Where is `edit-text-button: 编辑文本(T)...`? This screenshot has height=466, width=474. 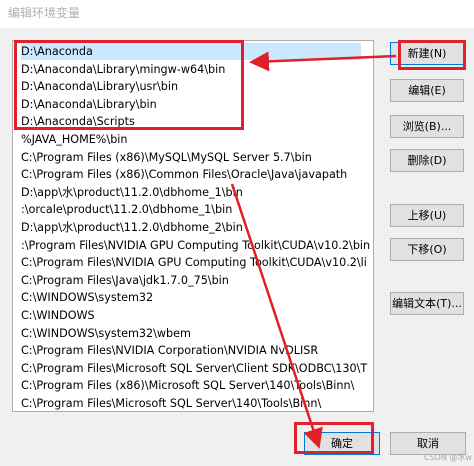
edit-text-button: 编辑文本(T)... is located at coordinates (427, 303).